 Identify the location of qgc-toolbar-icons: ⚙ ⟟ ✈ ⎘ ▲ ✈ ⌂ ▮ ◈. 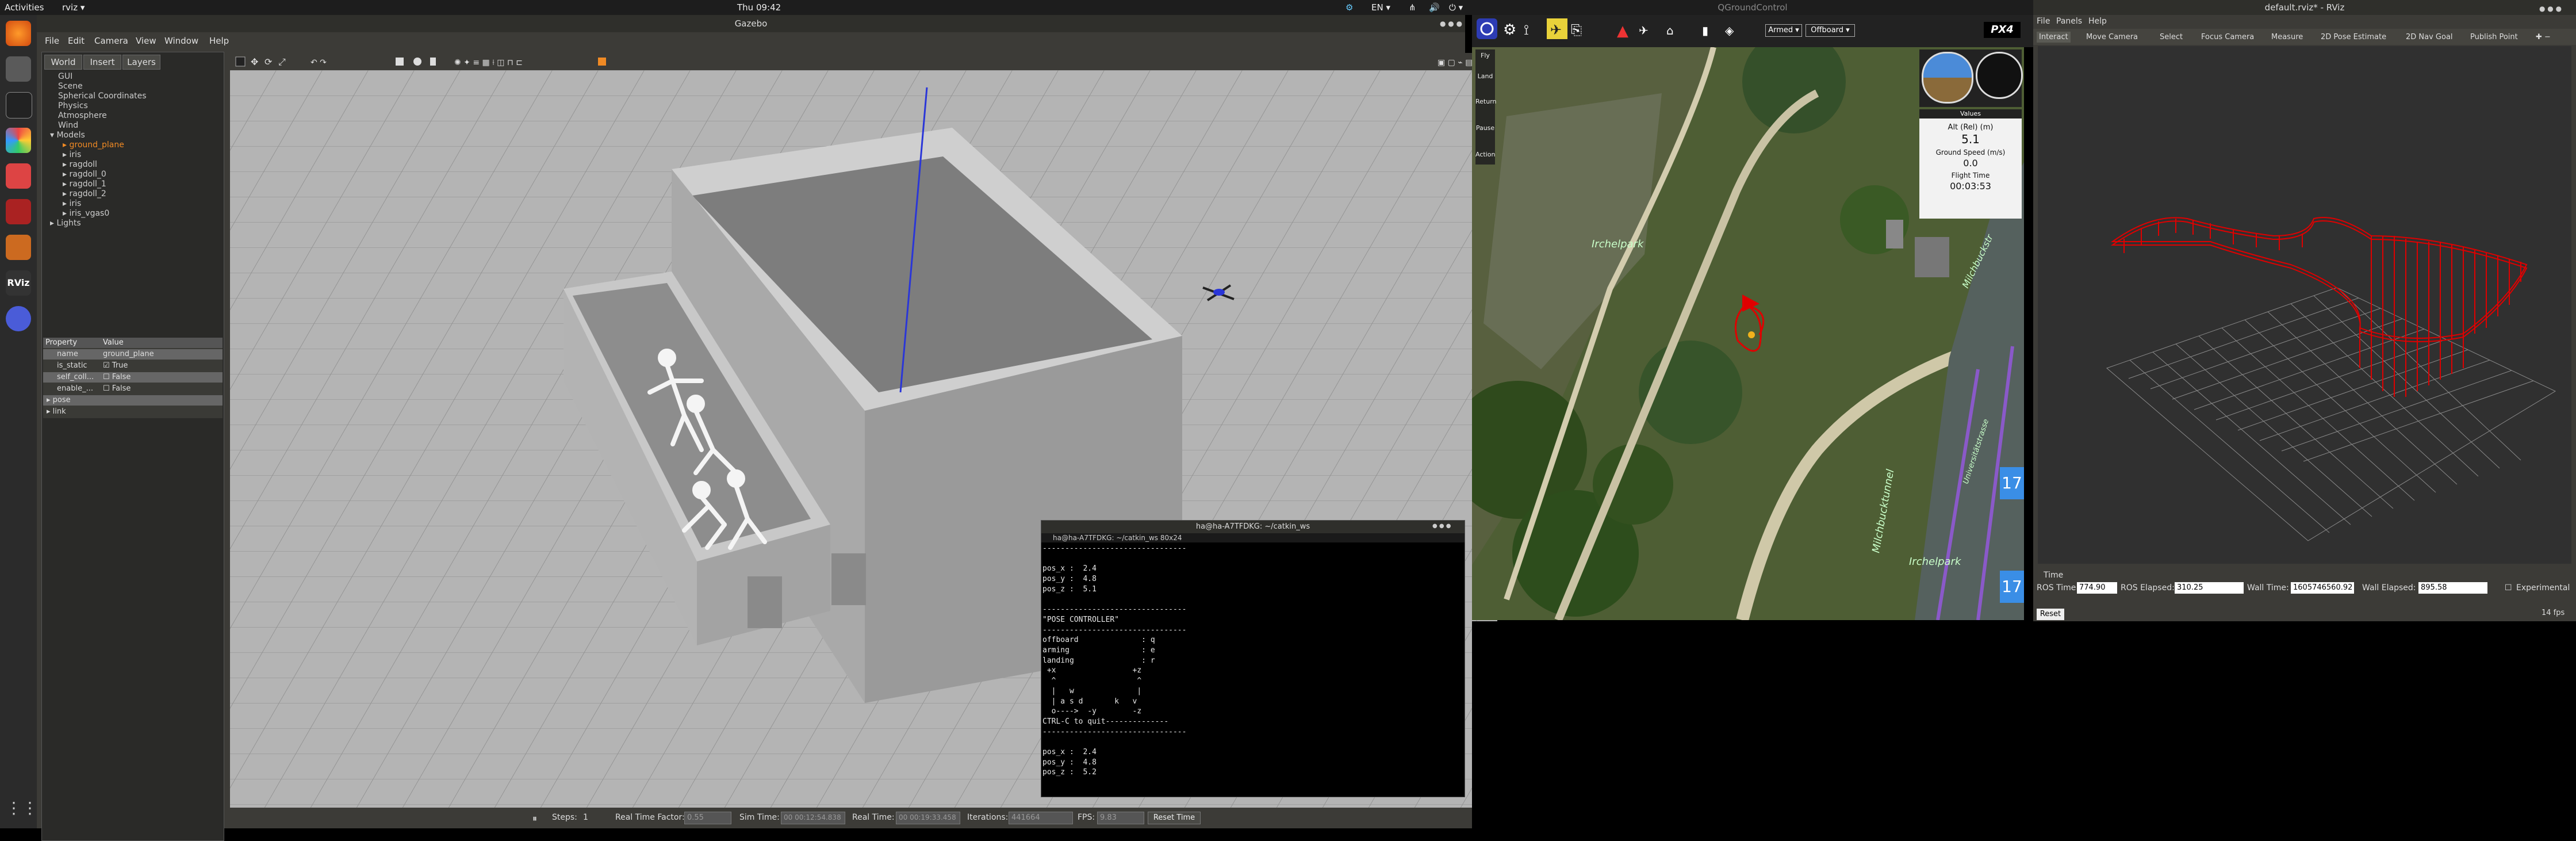
(1752, 31).